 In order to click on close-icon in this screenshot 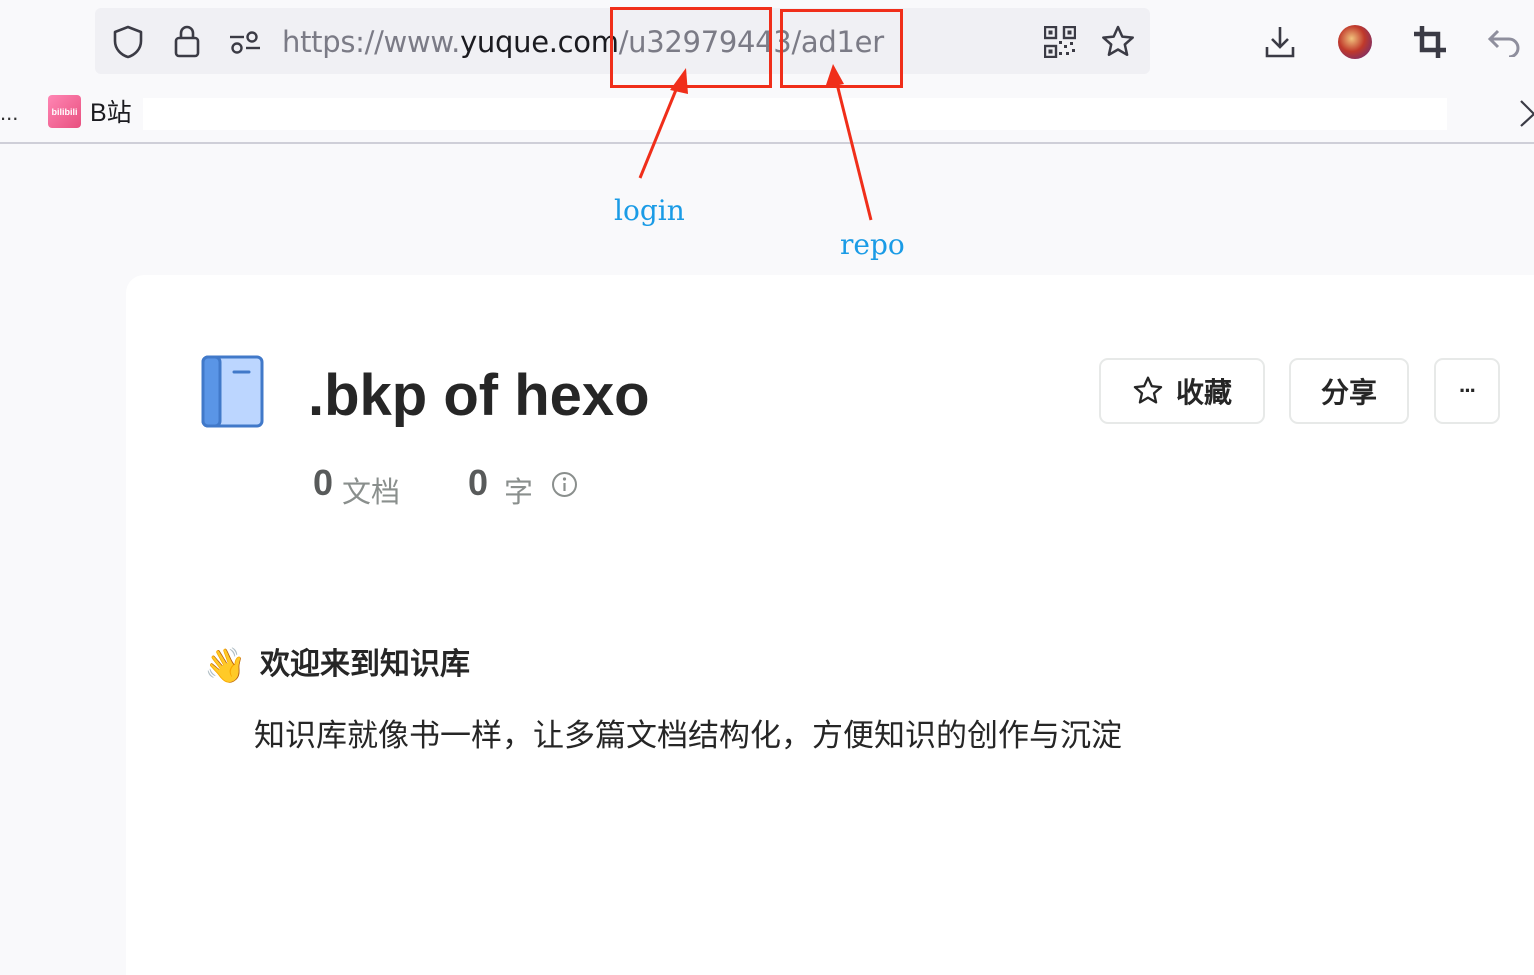, I will do `click(1526, 115)`.